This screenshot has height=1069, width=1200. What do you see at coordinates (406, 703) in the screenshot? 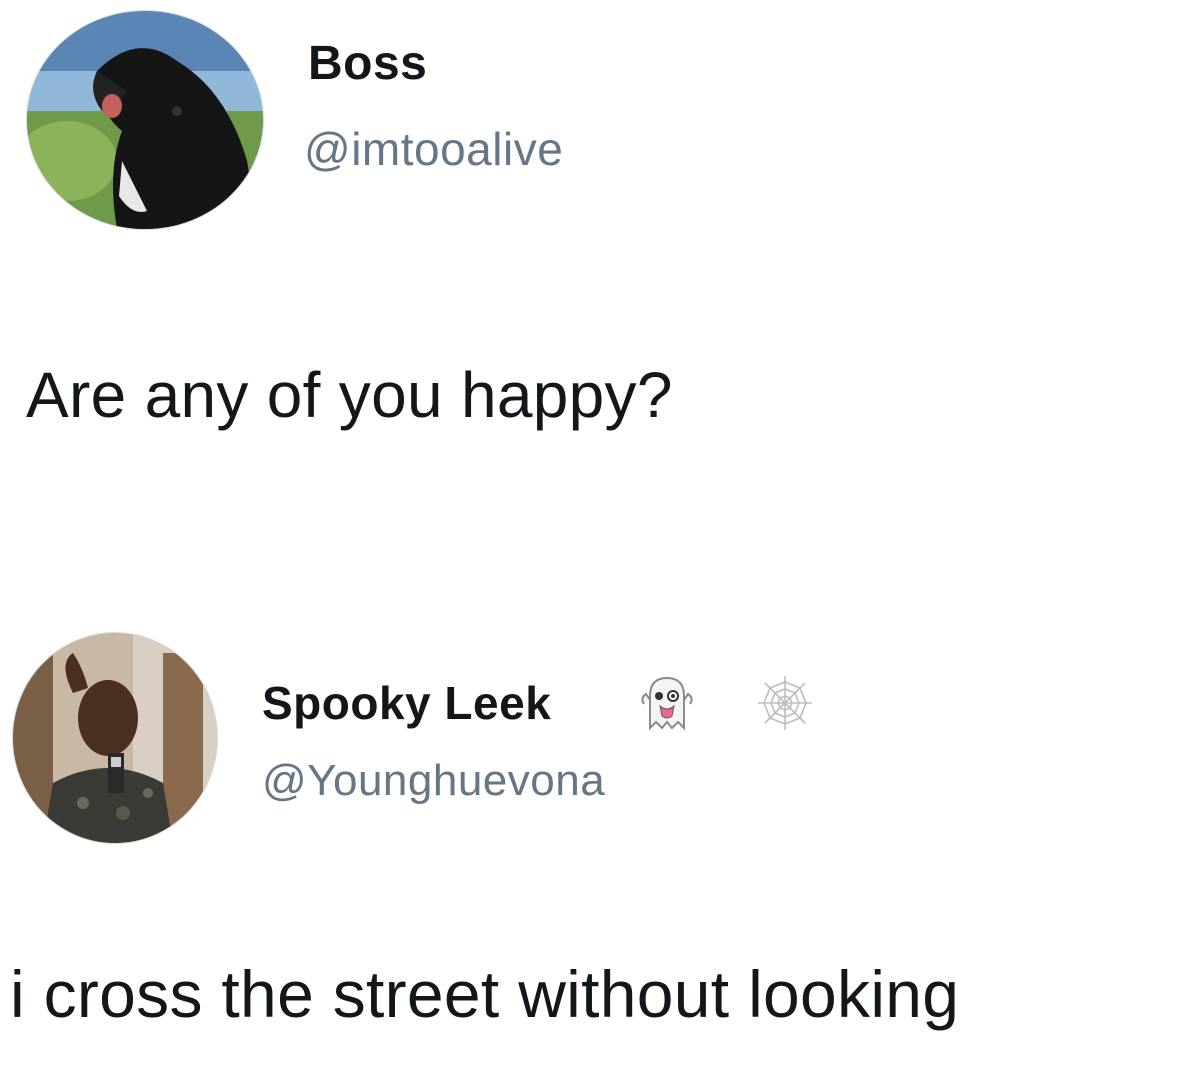
I see `display-name: Spooky Leek` at bounding box center [406, 703].